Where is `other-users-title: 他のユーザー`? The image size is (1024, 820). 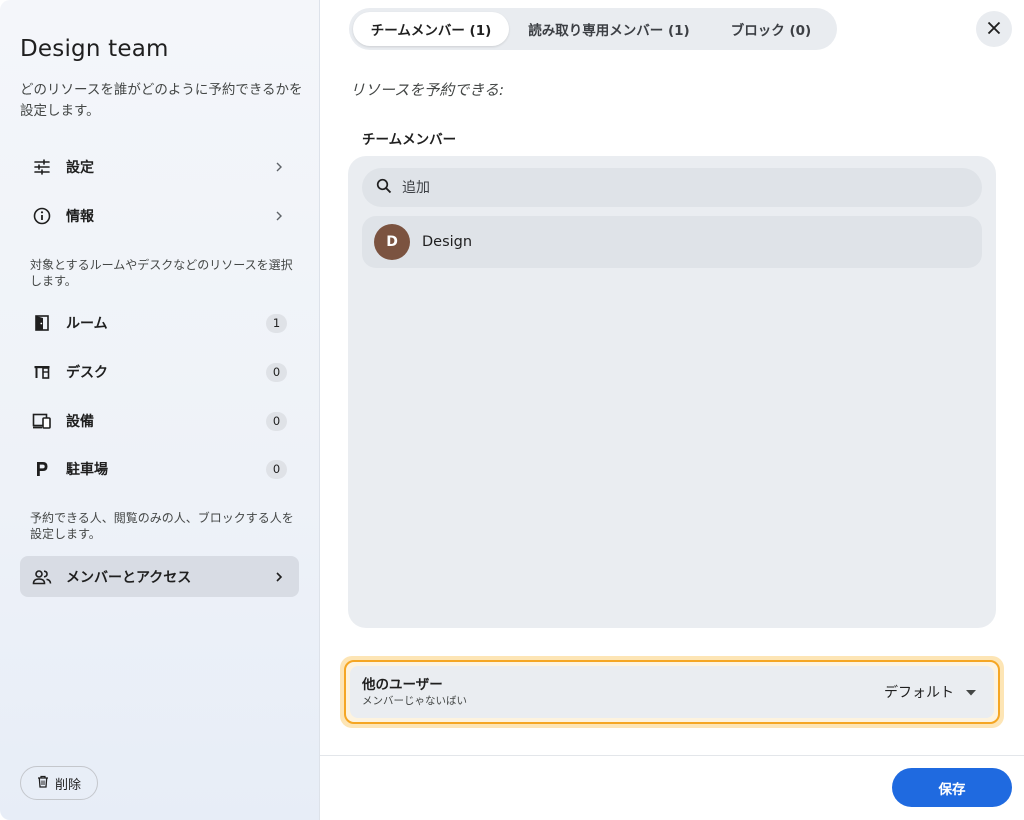 other-users-title: 他のユーザー is located at coordinates (402, 685).